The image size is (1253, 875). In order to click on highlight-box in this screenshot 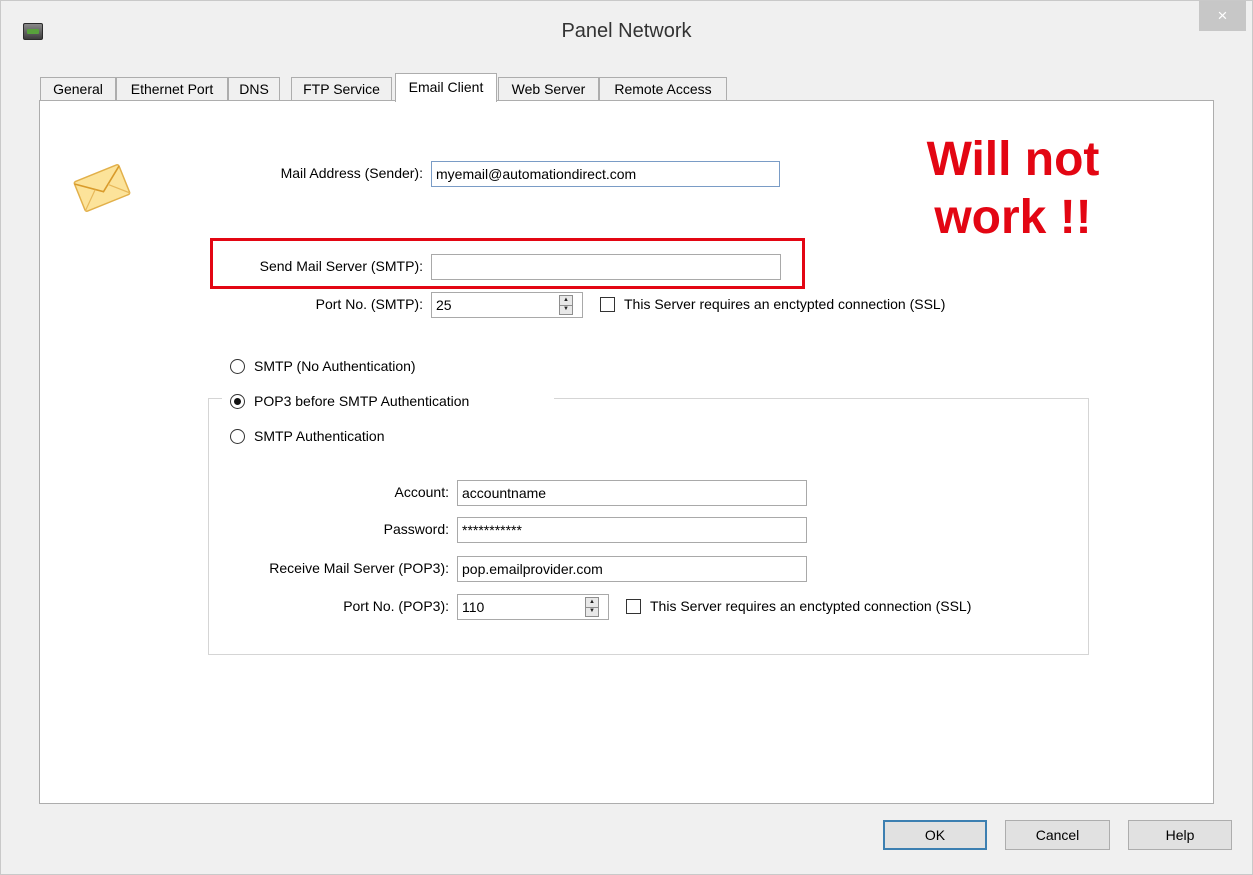, I will do `click(507, 263)`.